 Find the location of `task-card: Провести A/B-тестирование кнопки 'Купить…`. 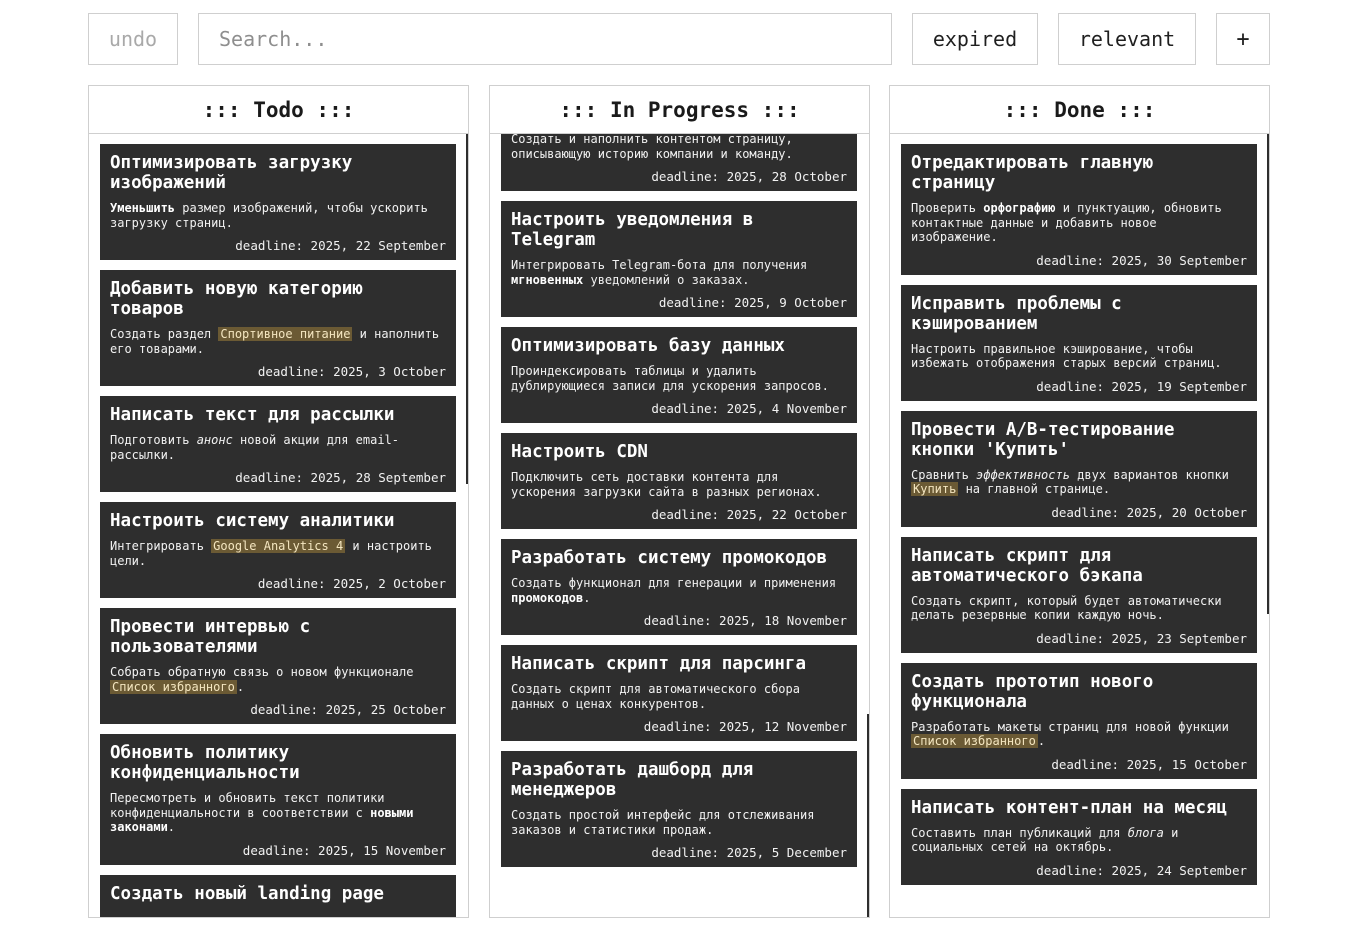

task-card: Провести A/B-тестирование кнопки 'Купить… is located at coordinates (1079, 468).